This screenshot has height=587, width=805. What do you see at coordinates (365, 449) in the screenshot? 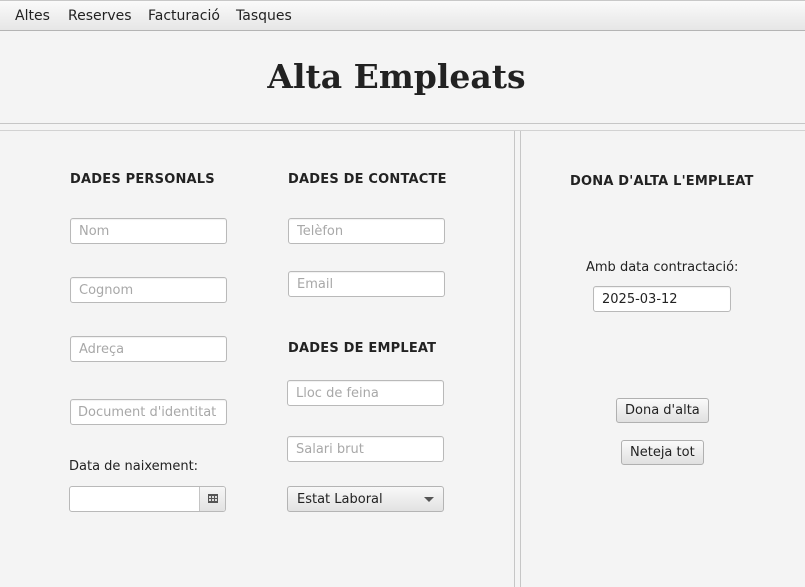
I see `gross-salary-input` at bounding box center [365, 449].